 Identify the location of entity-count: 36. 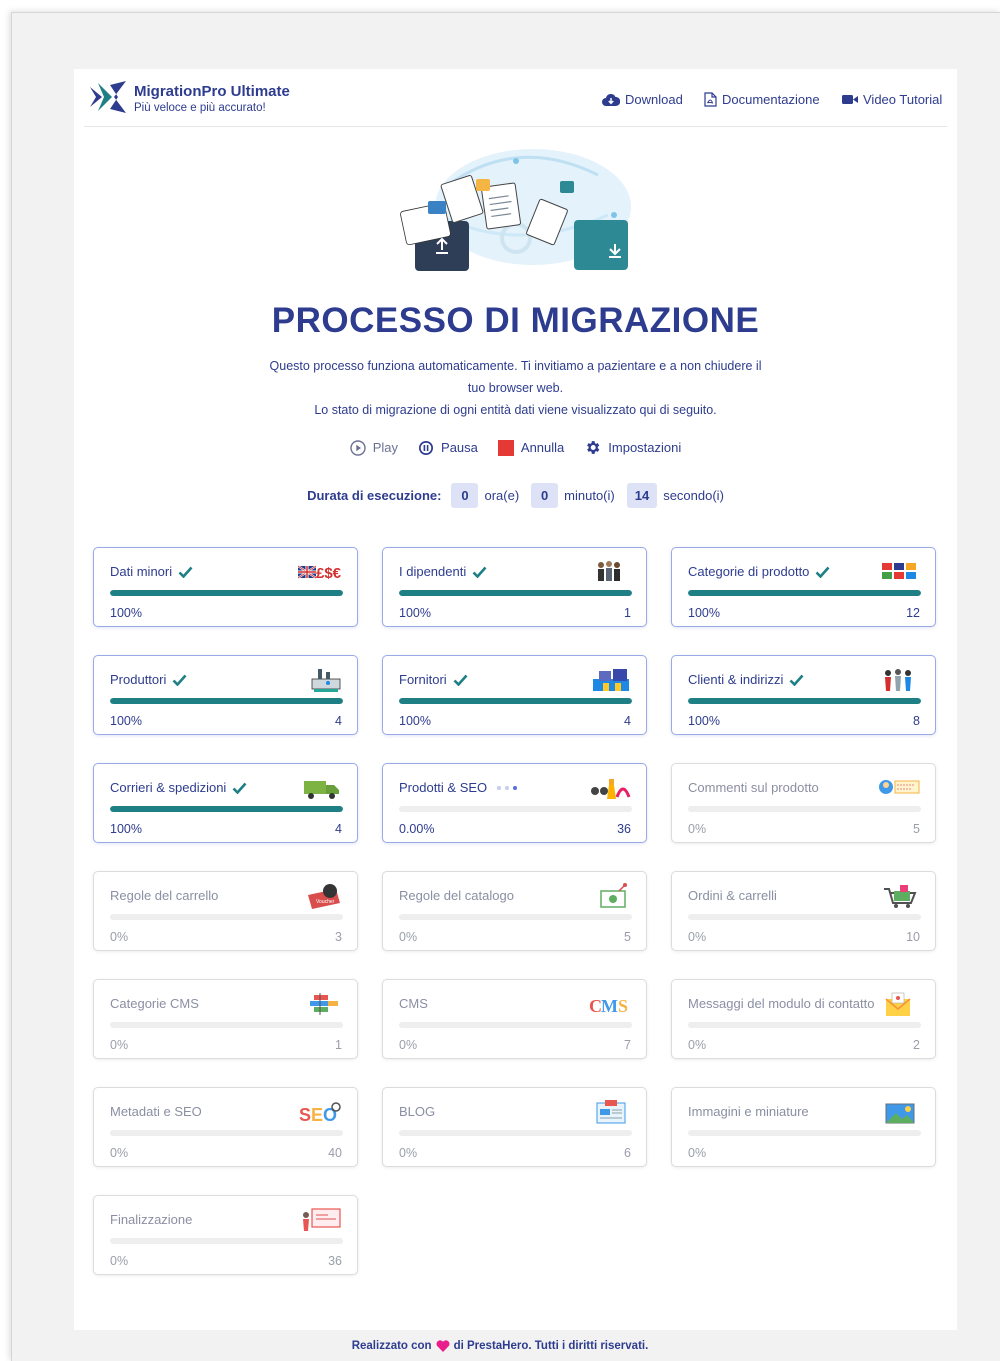
(624, 829).